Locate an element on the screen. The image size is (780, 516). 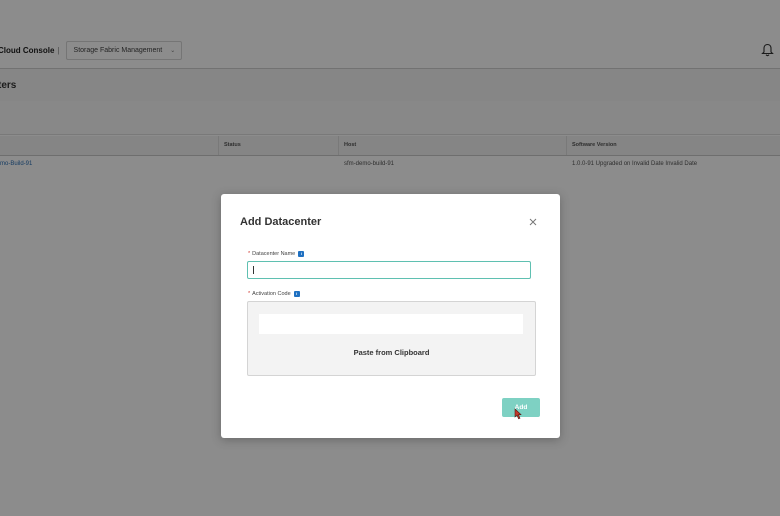
text-caret is located at coordinates (253, 270).